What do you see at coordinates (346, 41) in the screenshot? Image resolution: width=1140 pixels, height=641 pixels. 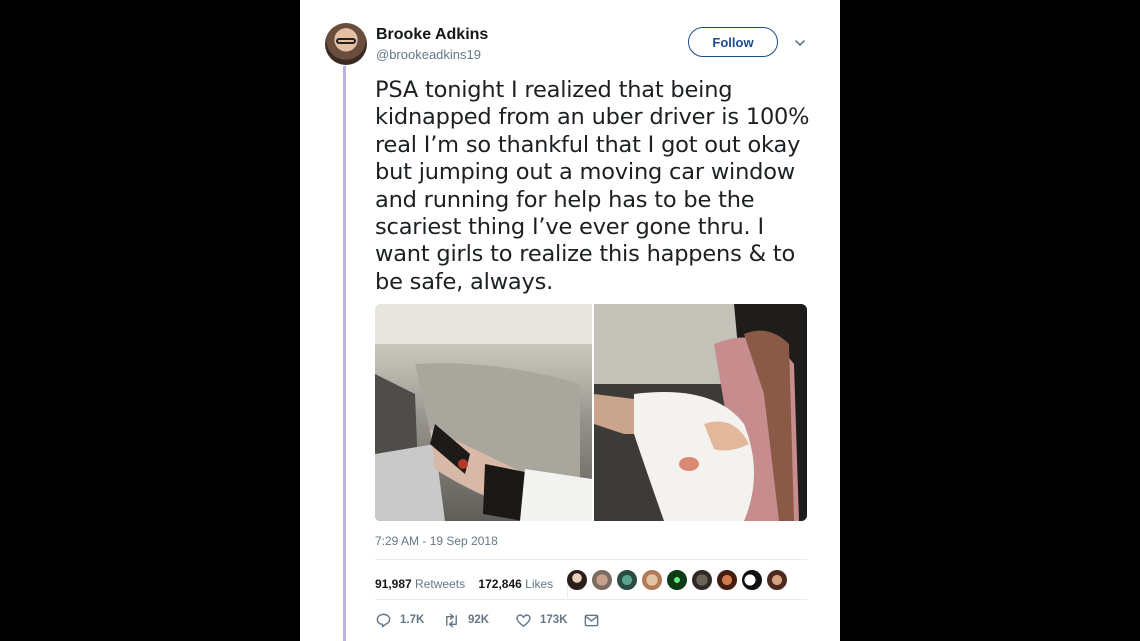 I see `avatar-glasses` at bounding box center [346, 41].